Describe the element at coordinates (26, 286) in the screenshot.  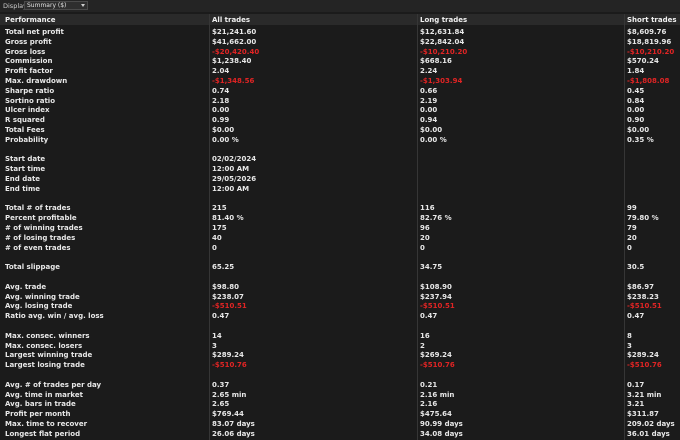
I see `row-label: Avg. trade` at that location.